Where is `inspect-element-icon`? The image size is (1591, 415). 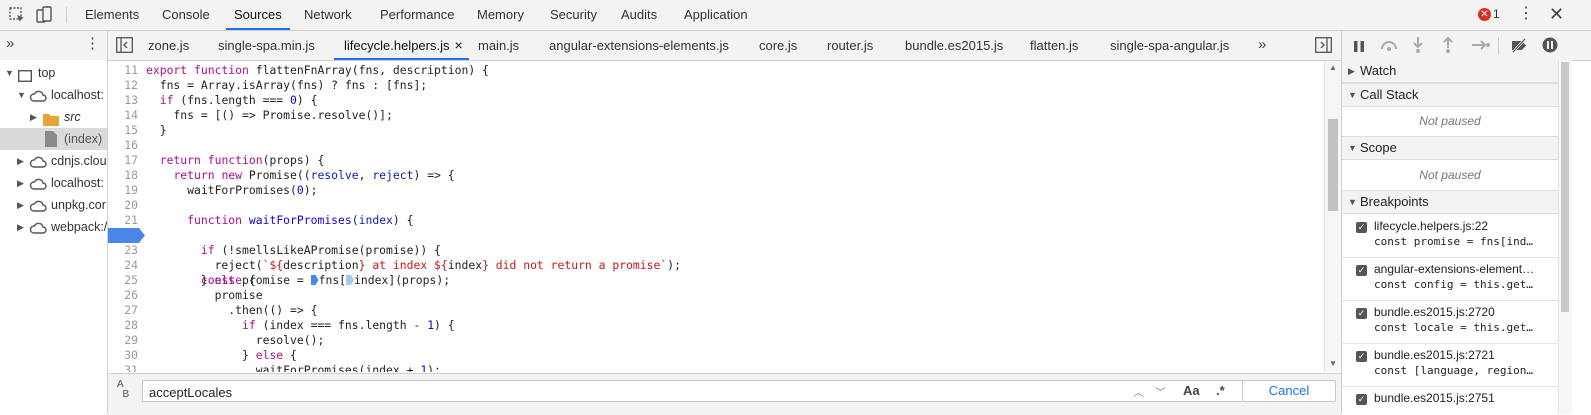 inspect-element-icon is located at coordinates (17, 15).